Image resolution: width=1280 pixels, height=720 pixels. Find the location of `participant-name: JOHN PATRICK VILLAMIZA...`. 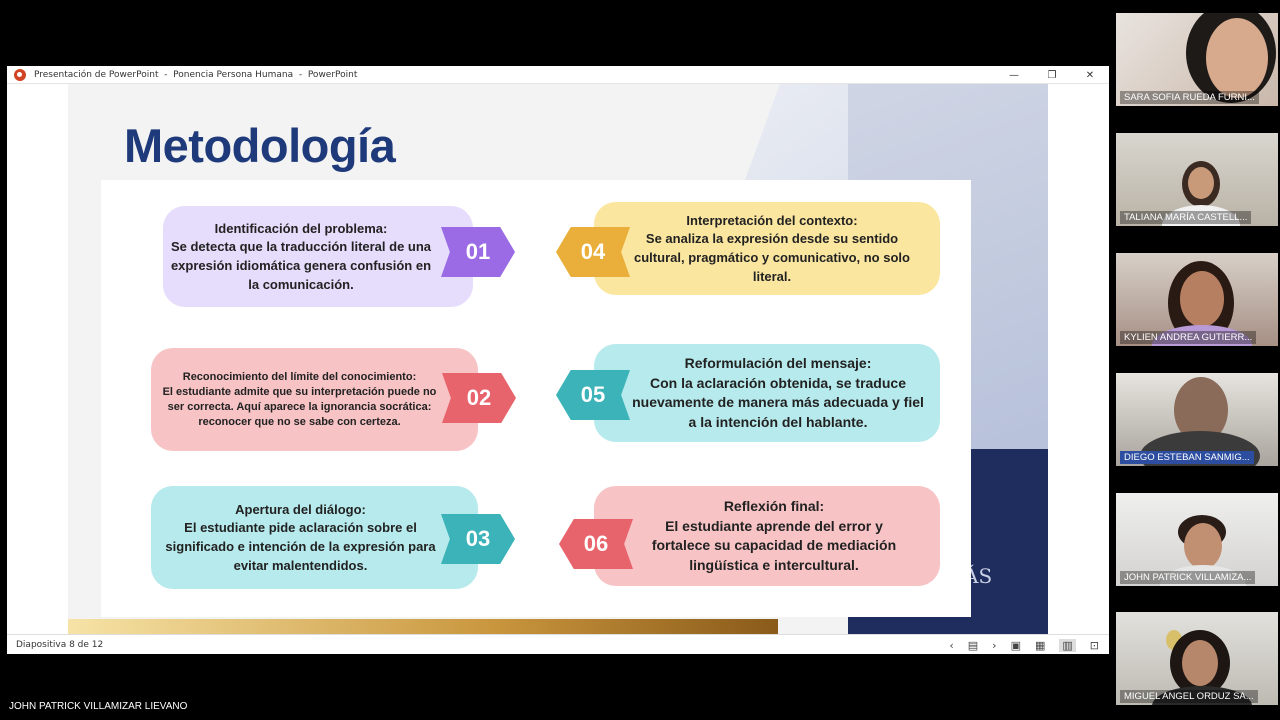

participant-name: JOHN PATRICK VILLAMIZA... is located at coordinates (1188, 577).